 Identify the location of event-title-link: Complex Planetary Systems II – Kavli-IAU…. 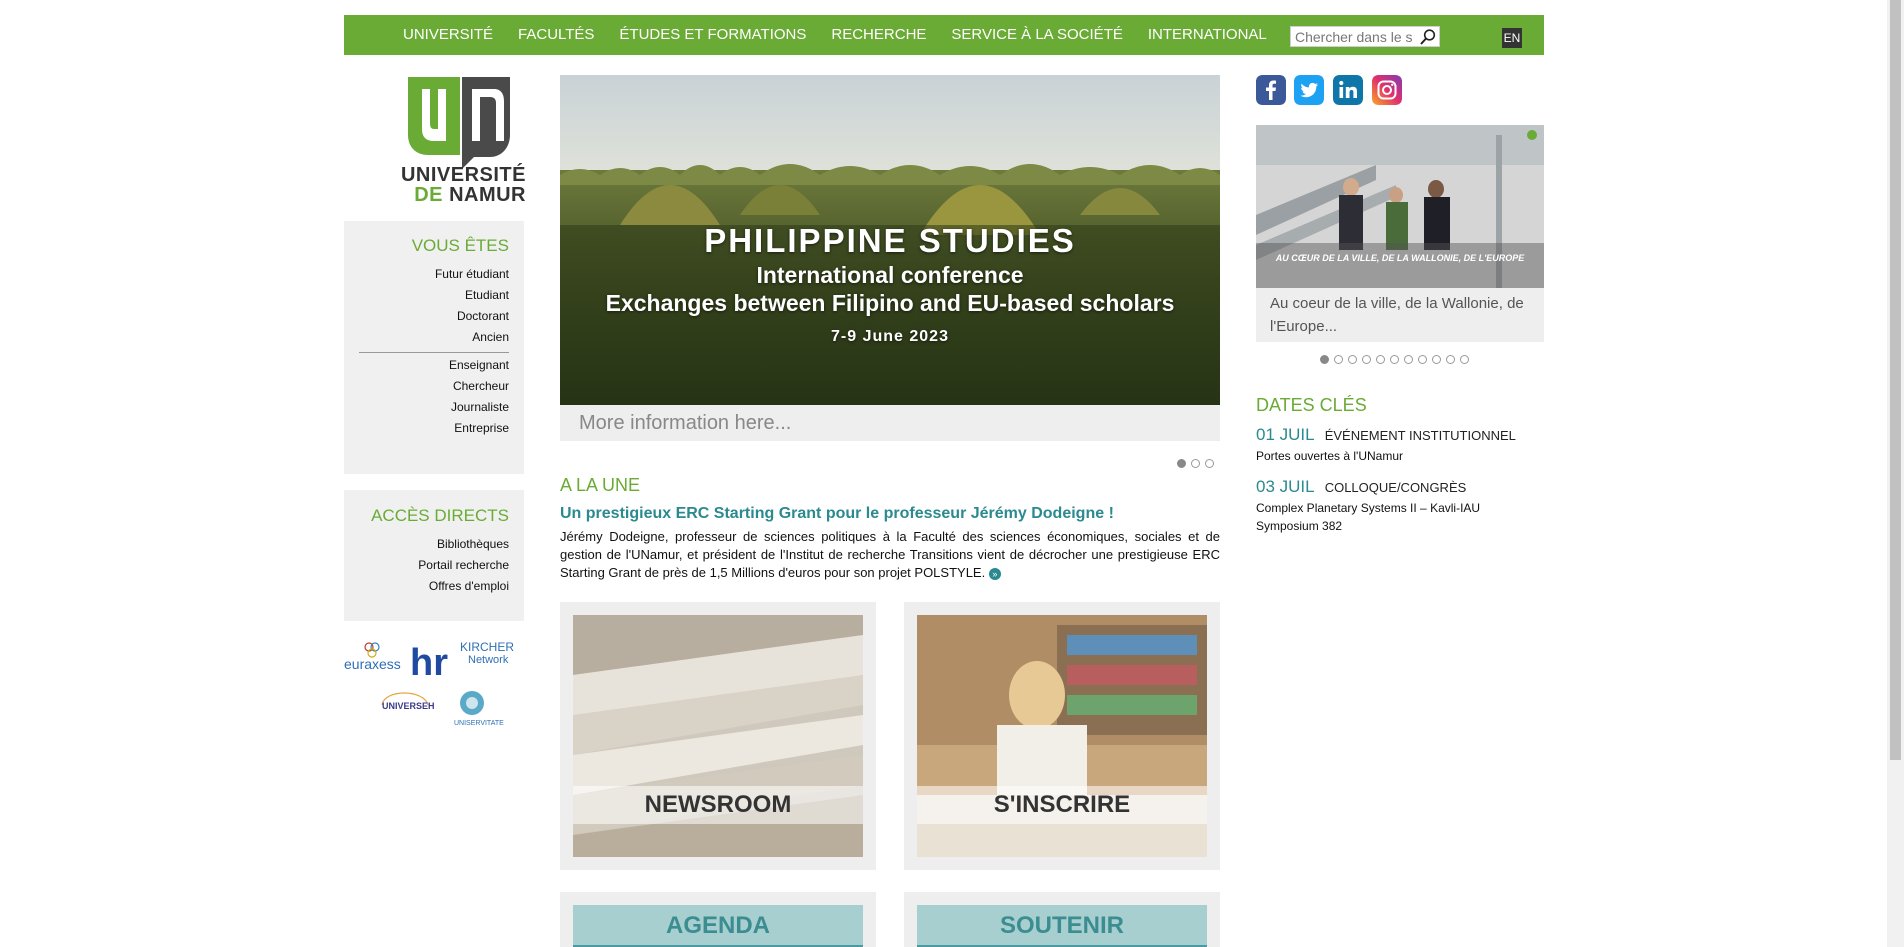
(1376, 517).